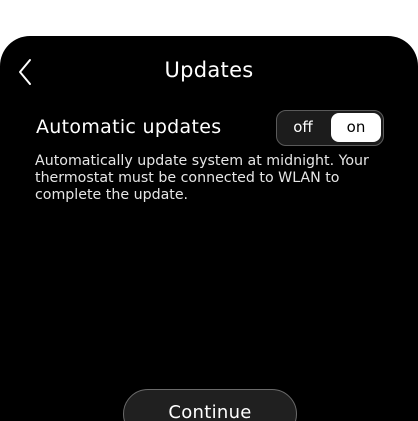 The image size is (418, 421). I want to click on automatic-updates-label: Automatic updates, so click(129, 127).